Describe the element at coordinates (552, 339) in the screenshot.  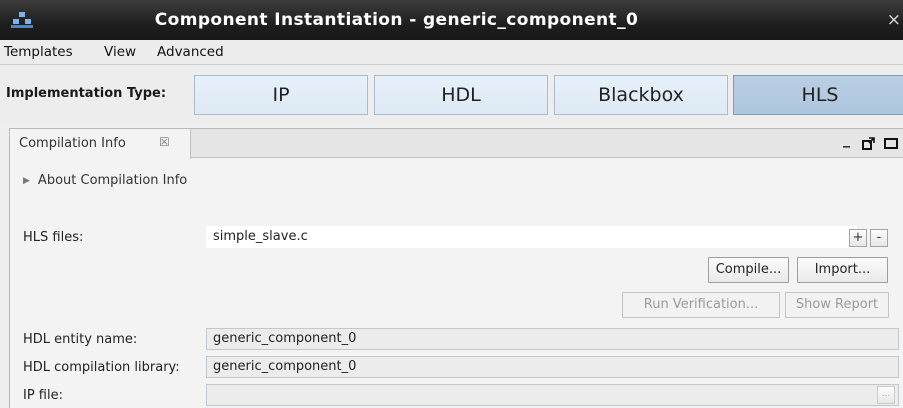
I see `hdl-entity-name-field: generic_component_0` at that location.